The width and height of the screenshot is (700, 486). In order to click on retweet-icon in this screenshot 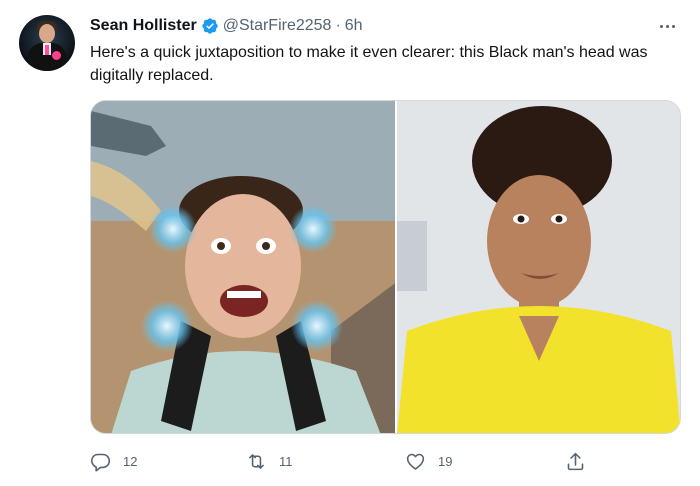, I will do `click(256, 461)`.